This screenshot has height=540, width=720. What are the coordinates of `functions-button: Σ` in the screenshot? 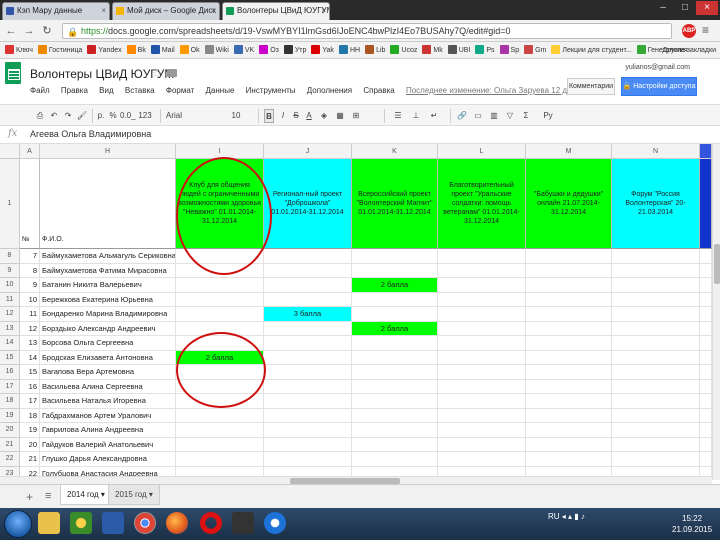 It's located at (526, 116).